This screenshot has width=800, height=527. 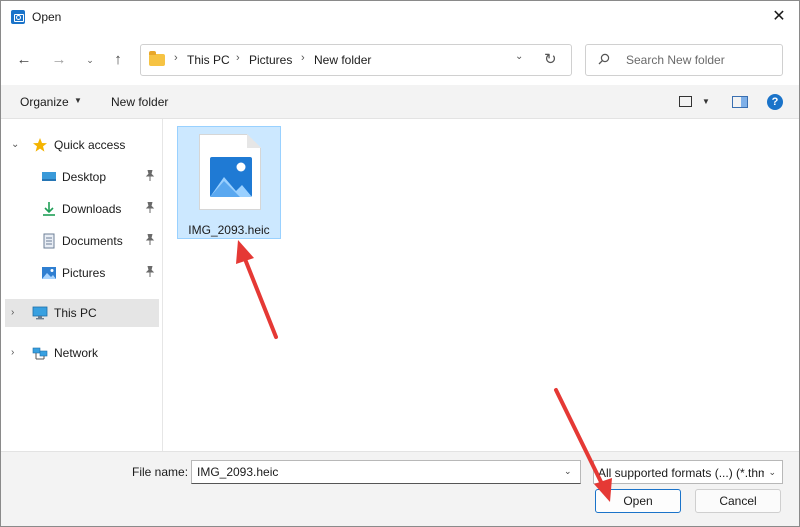 I want to click on download-icon, so click(x=49, y=209).